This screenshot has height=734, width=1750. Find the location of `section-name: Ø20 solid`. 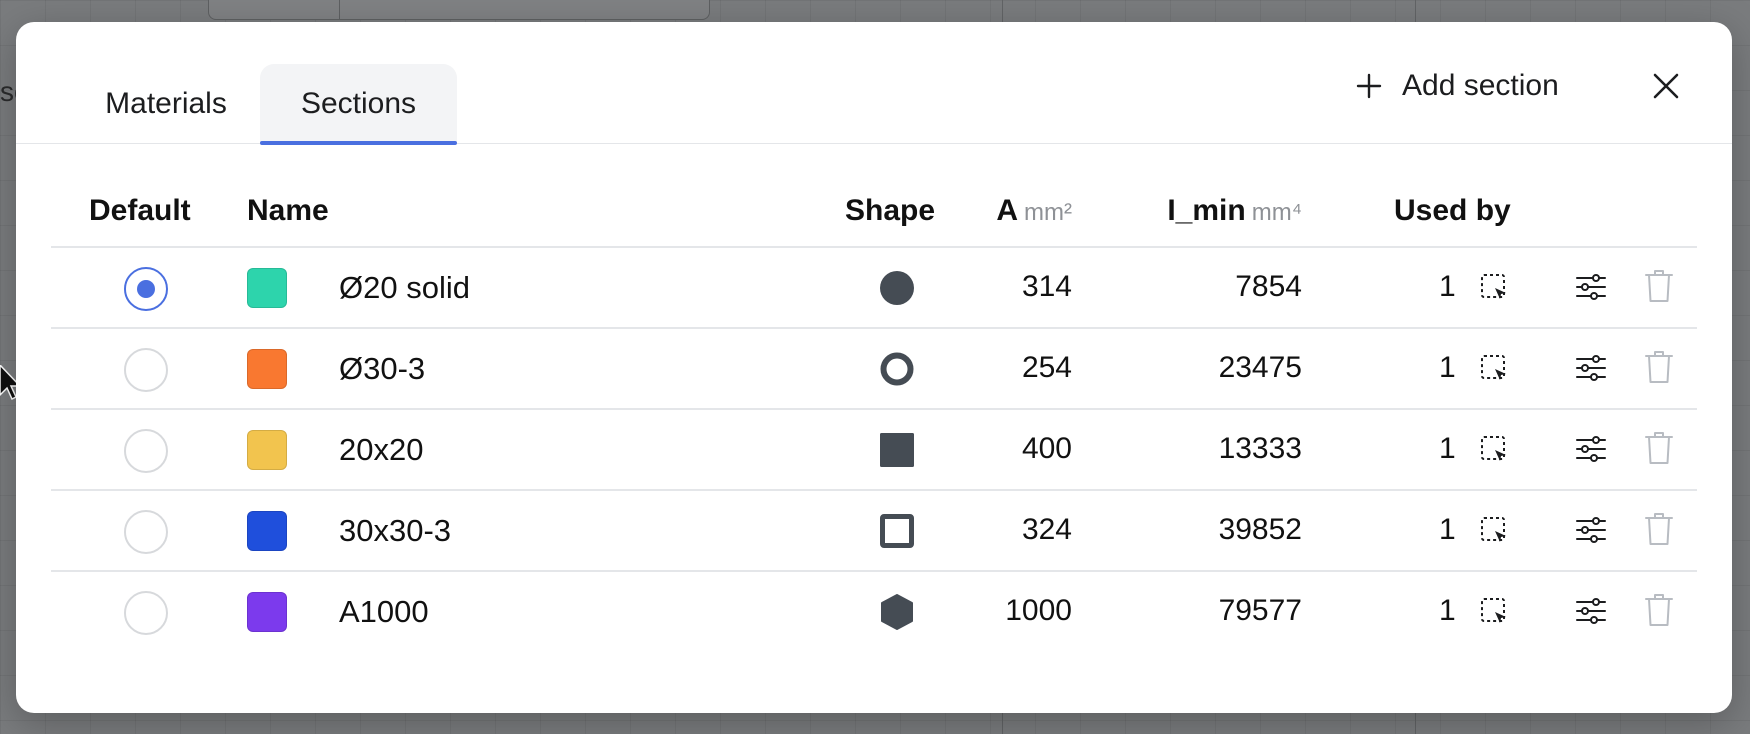

section-name: Ø20 solid is located at coordinates (404, 287).